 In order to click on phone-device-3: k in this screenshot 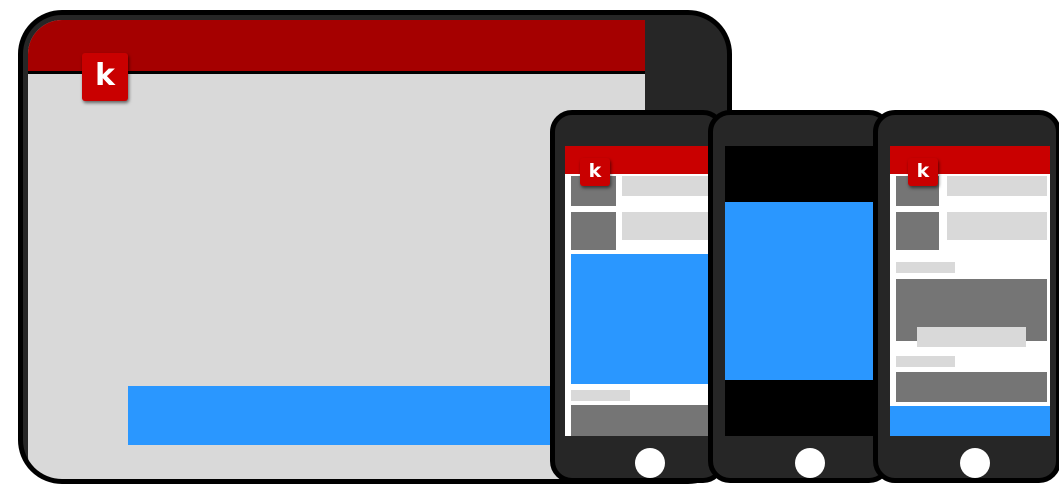, I will do `click(966, 296)`.